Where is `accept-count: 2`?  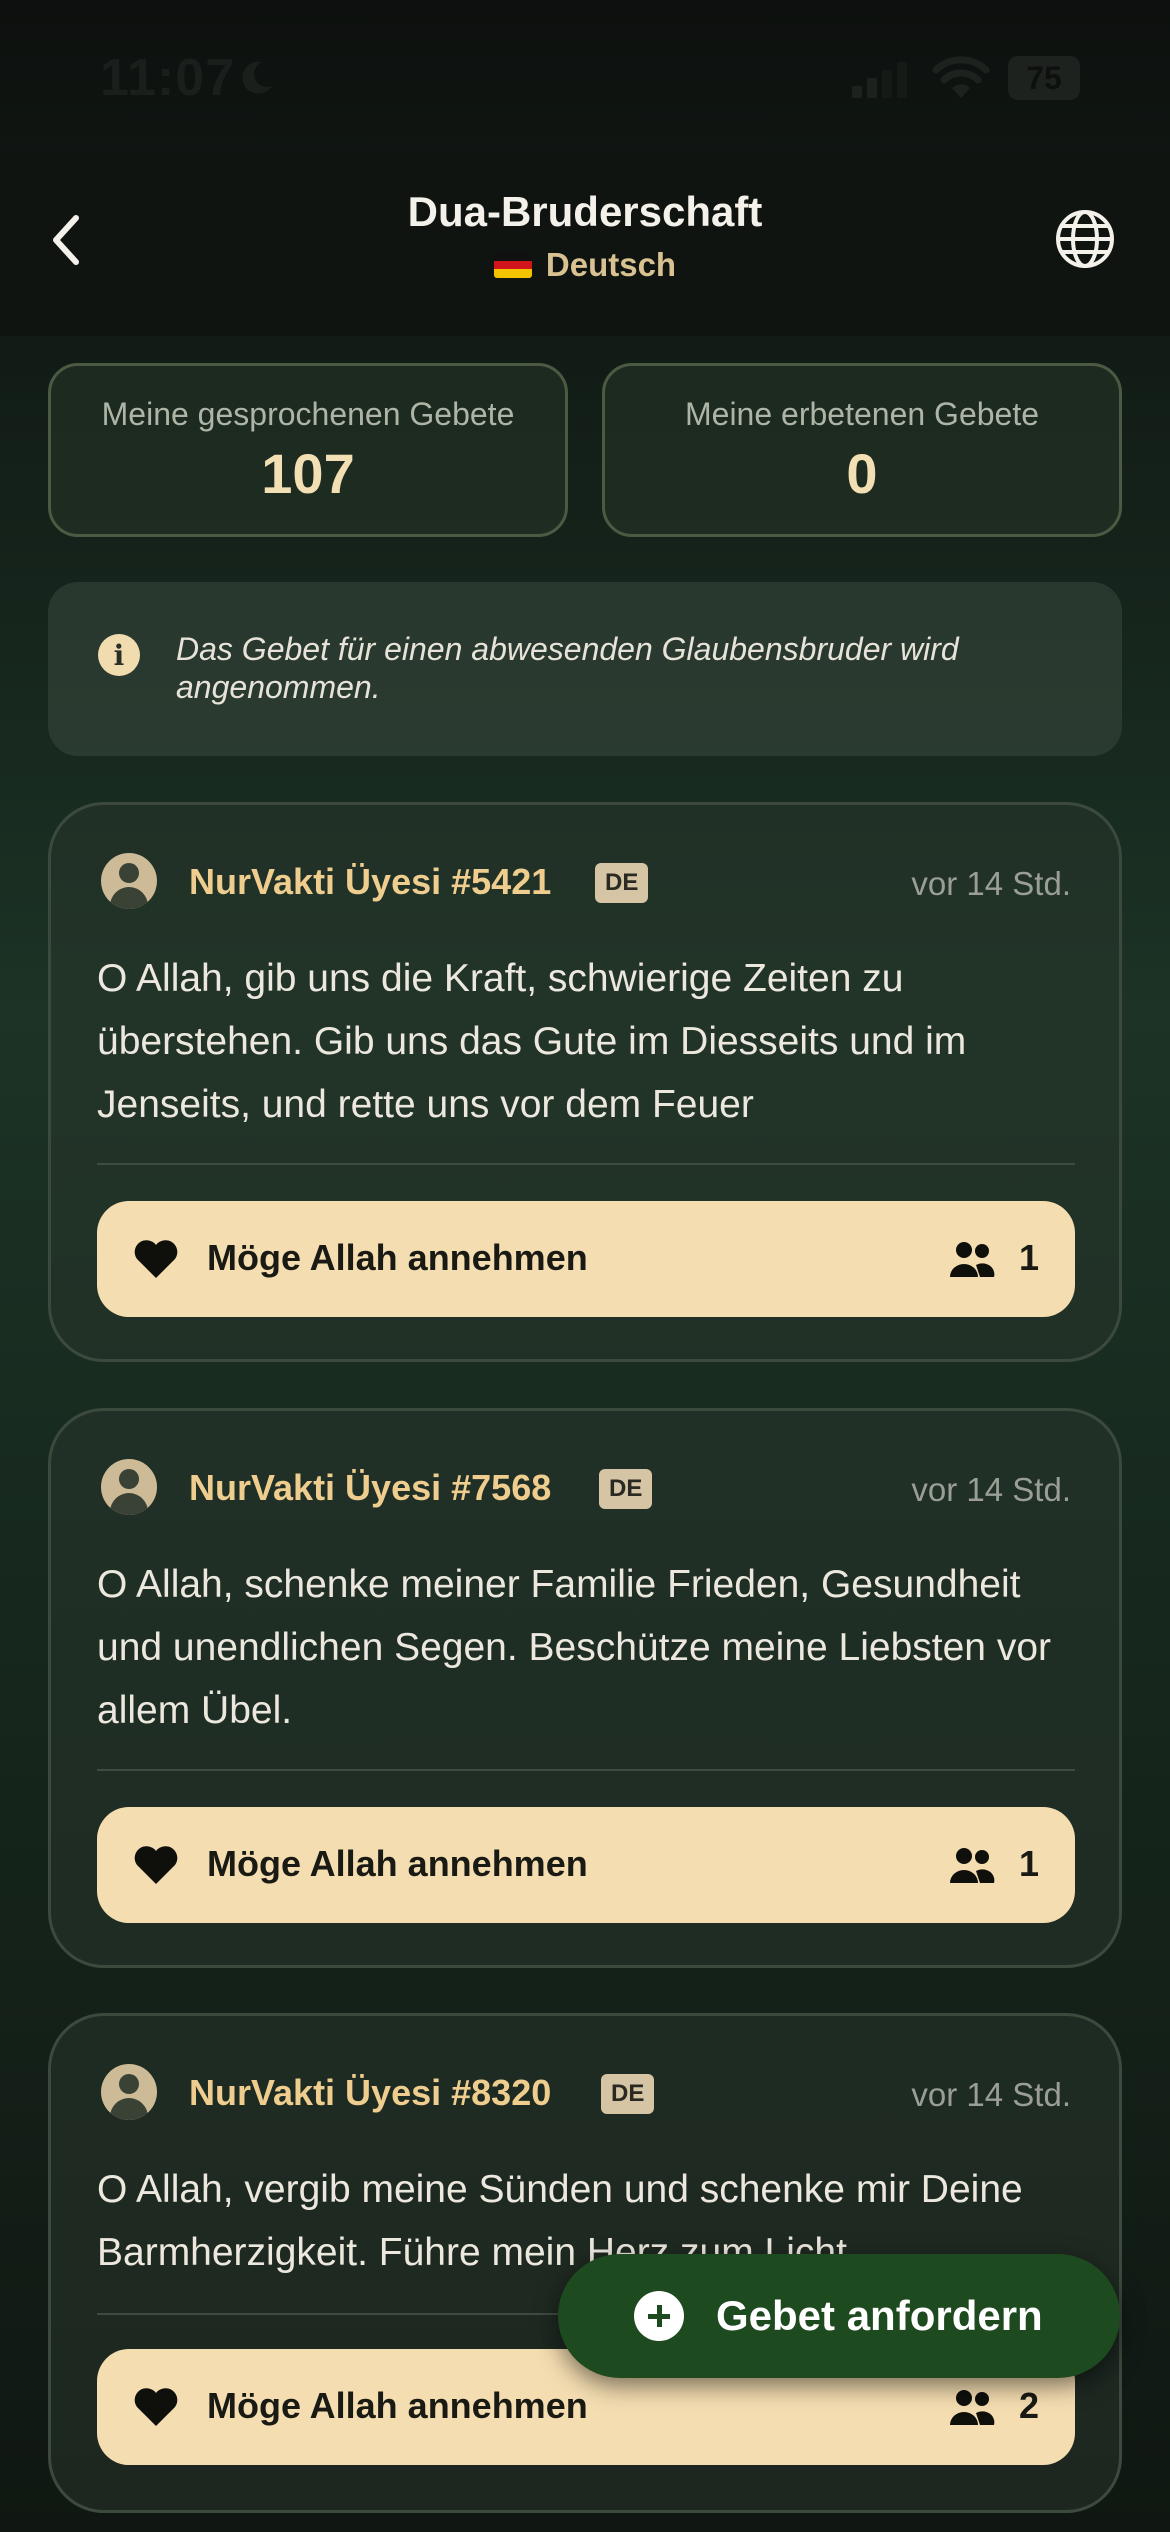
accept-count: 2 is located at coordinates (1028, 2405).